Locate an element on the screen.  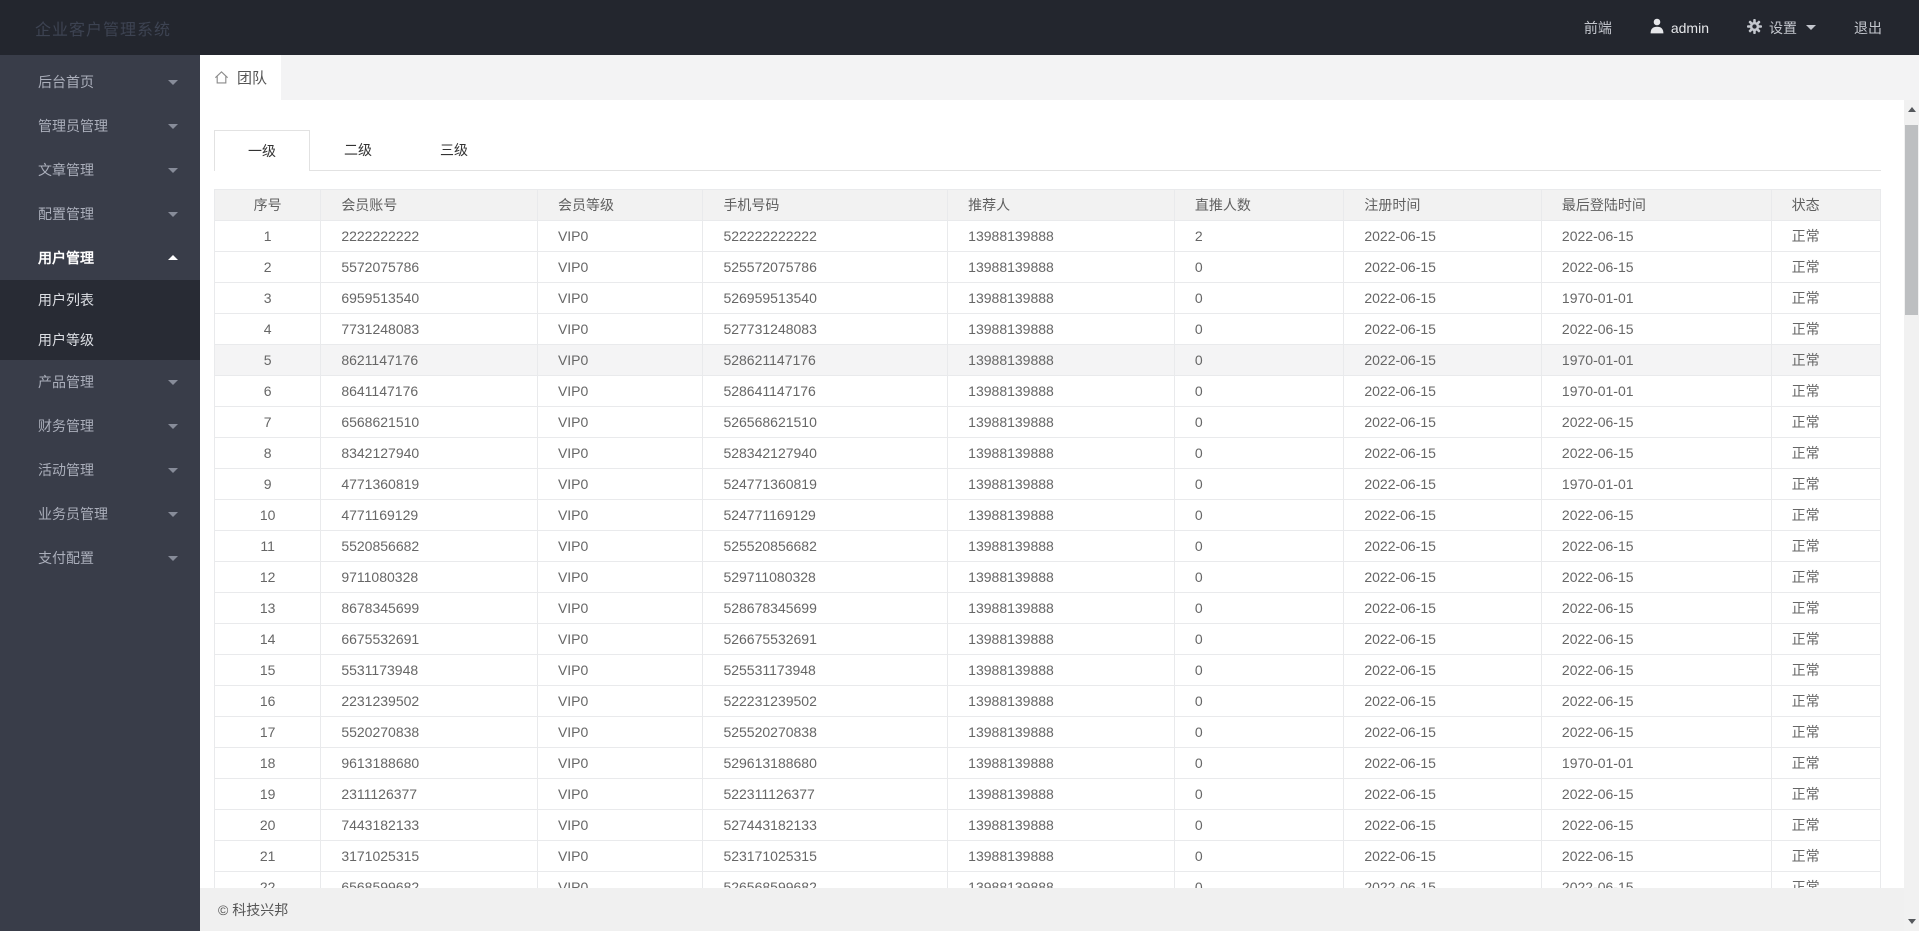
scroll-down-arrow-icon is located at coordinates (1911, 921).